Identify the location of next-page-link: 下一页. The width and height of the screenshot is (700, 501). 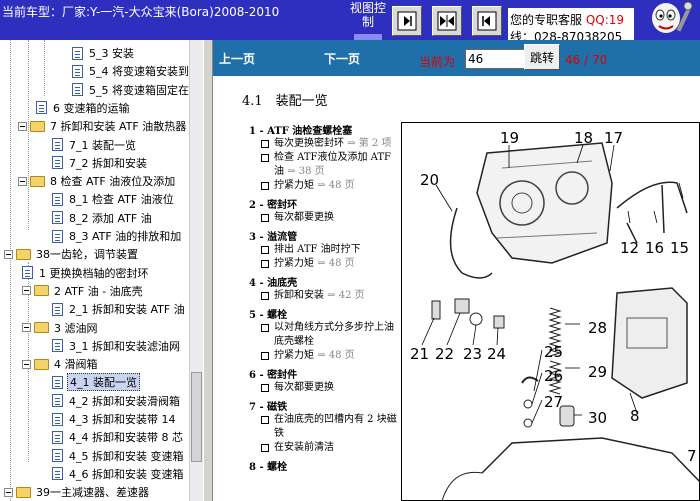
(342, 58).